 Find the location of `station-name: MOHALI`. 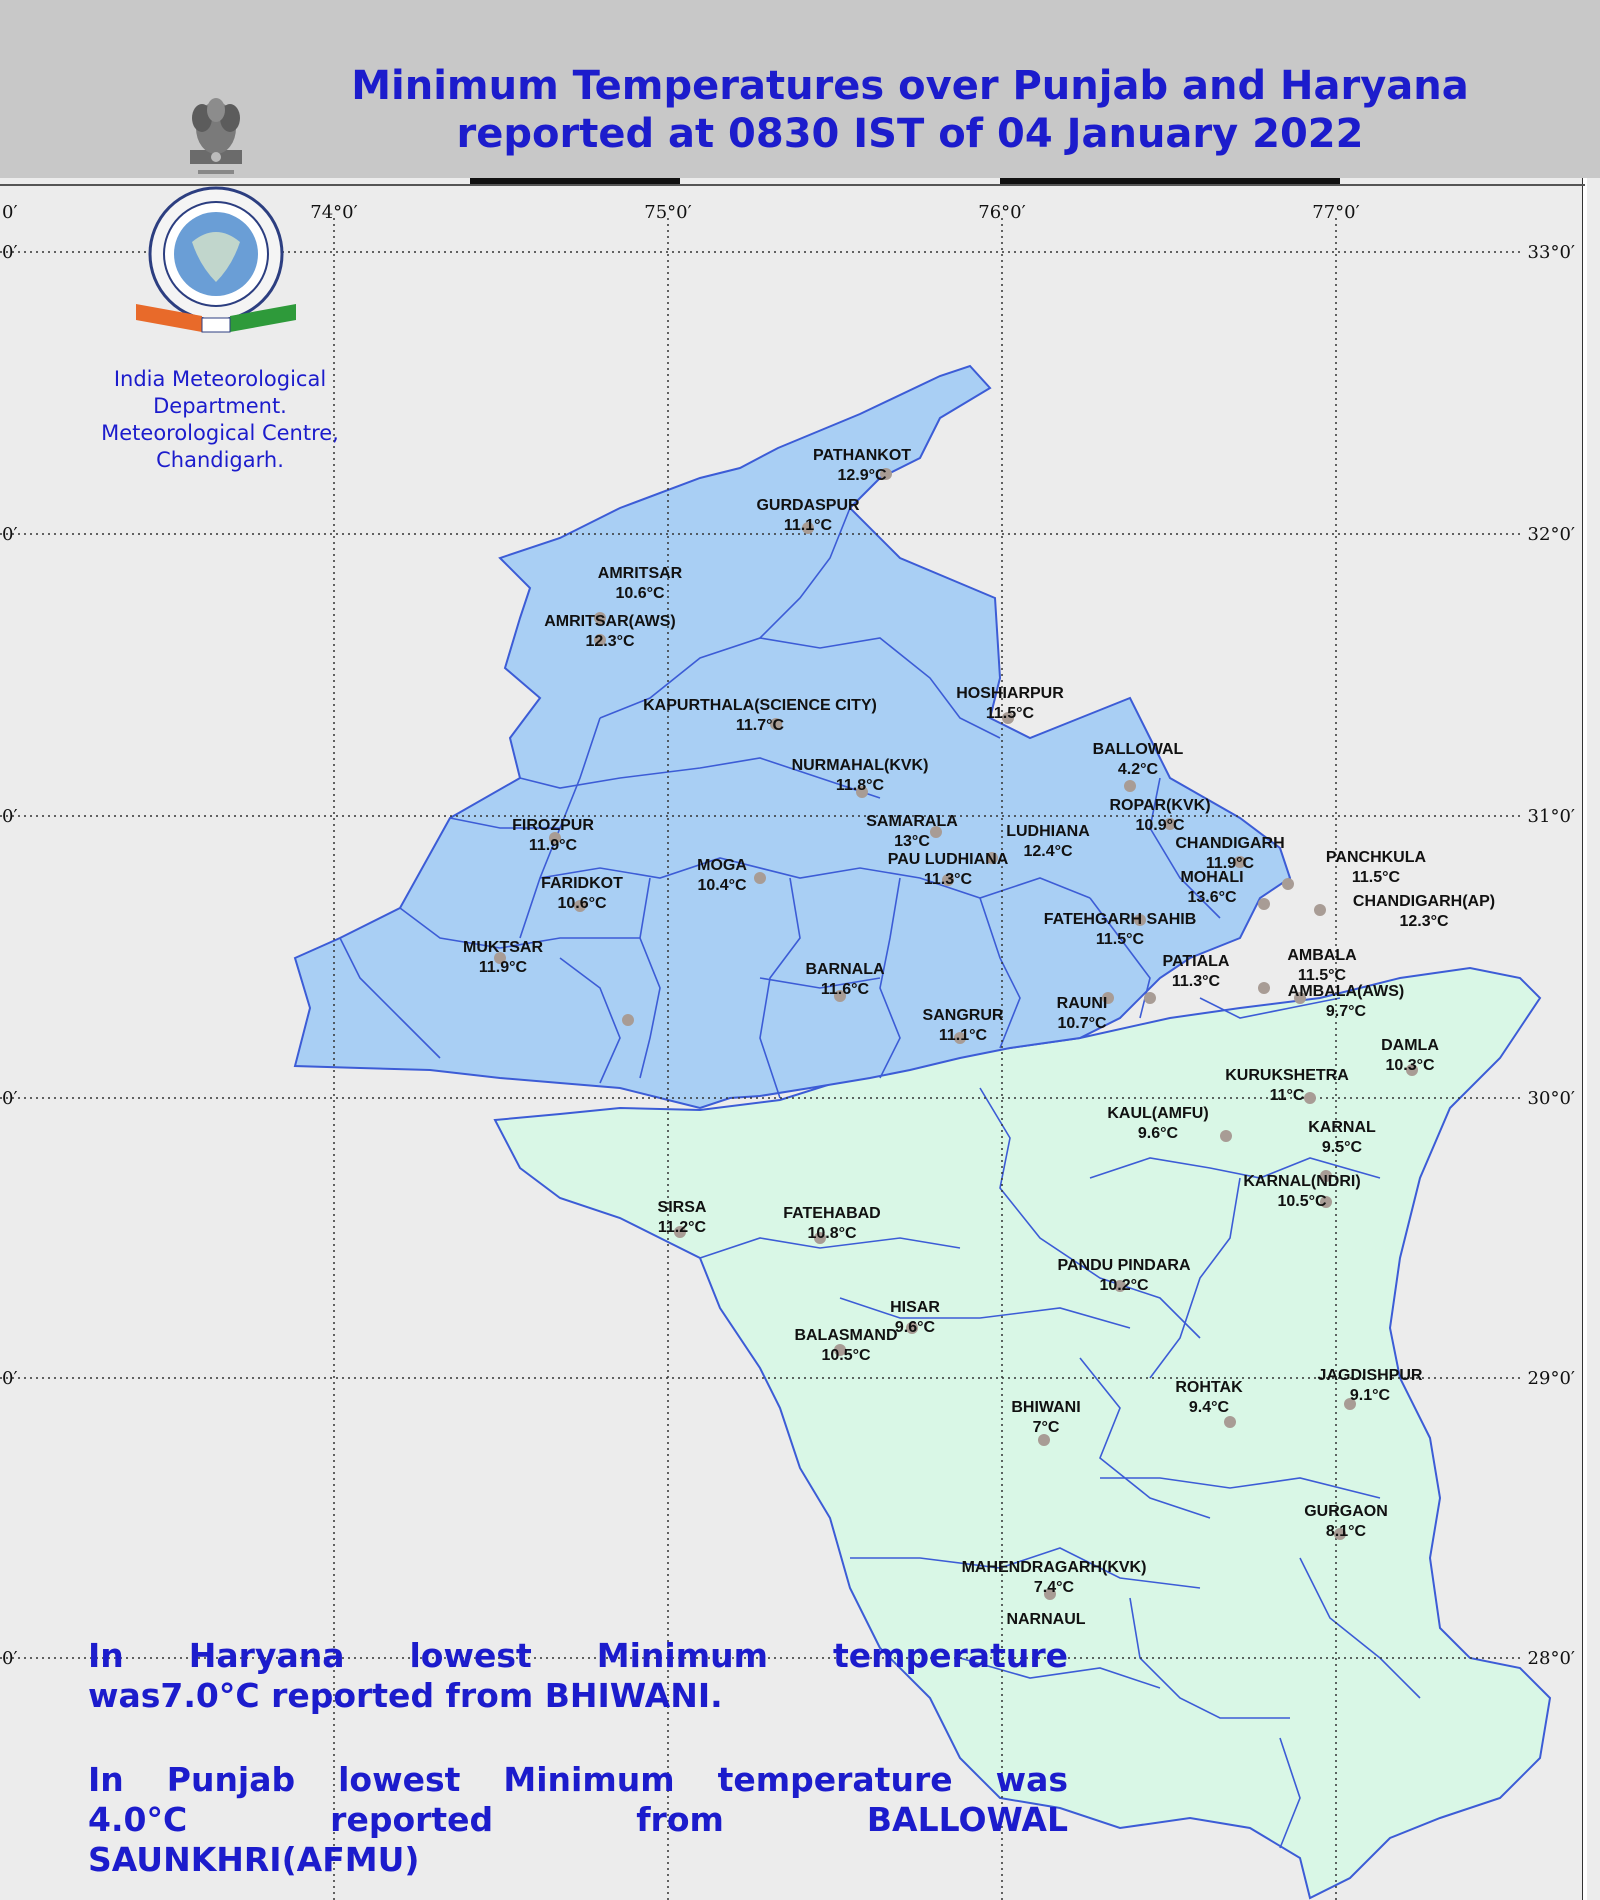

station-name: MOHALI is located at coordinates (1211, 877).